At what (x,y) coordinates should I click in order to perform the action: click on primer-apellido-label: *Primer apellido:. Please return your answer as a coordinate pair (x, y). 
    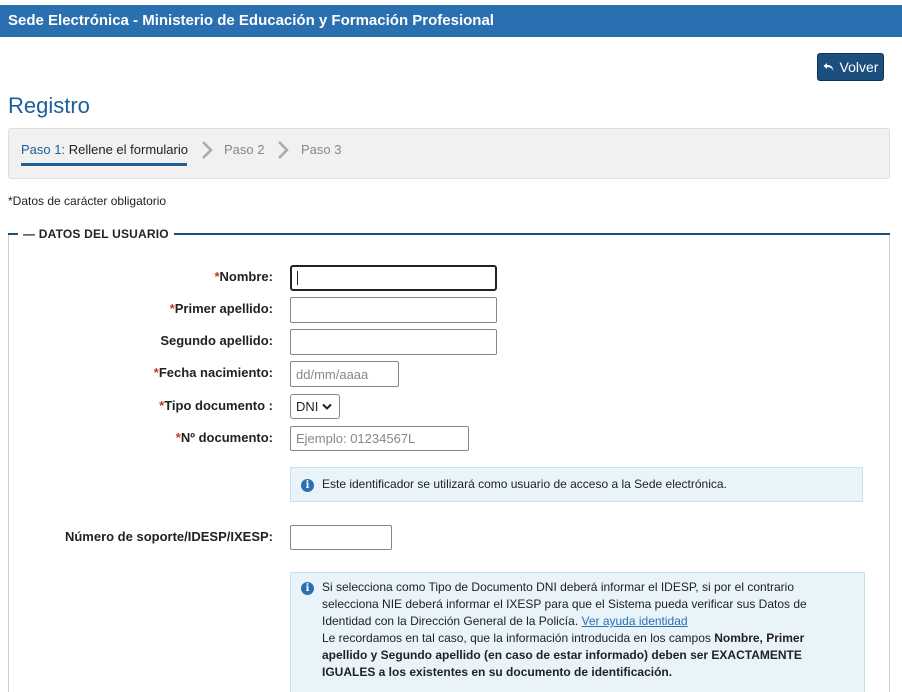
    Looking at the image, I should click on (186, 308).